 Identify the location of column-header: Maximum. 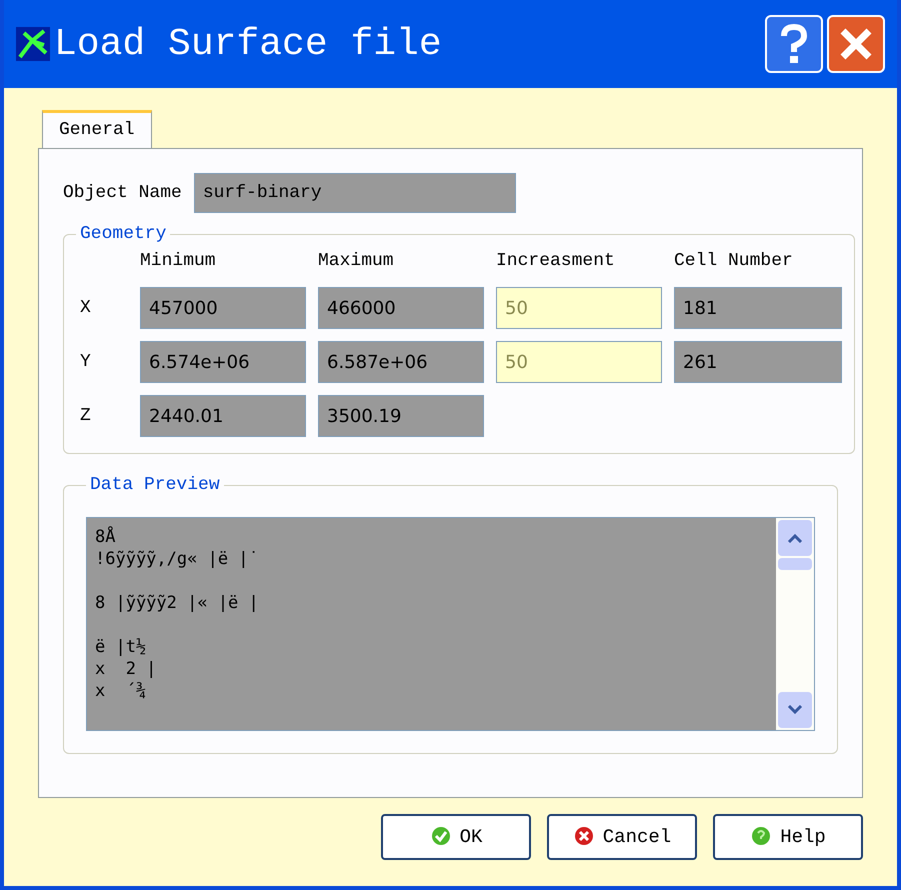
(356, 261).